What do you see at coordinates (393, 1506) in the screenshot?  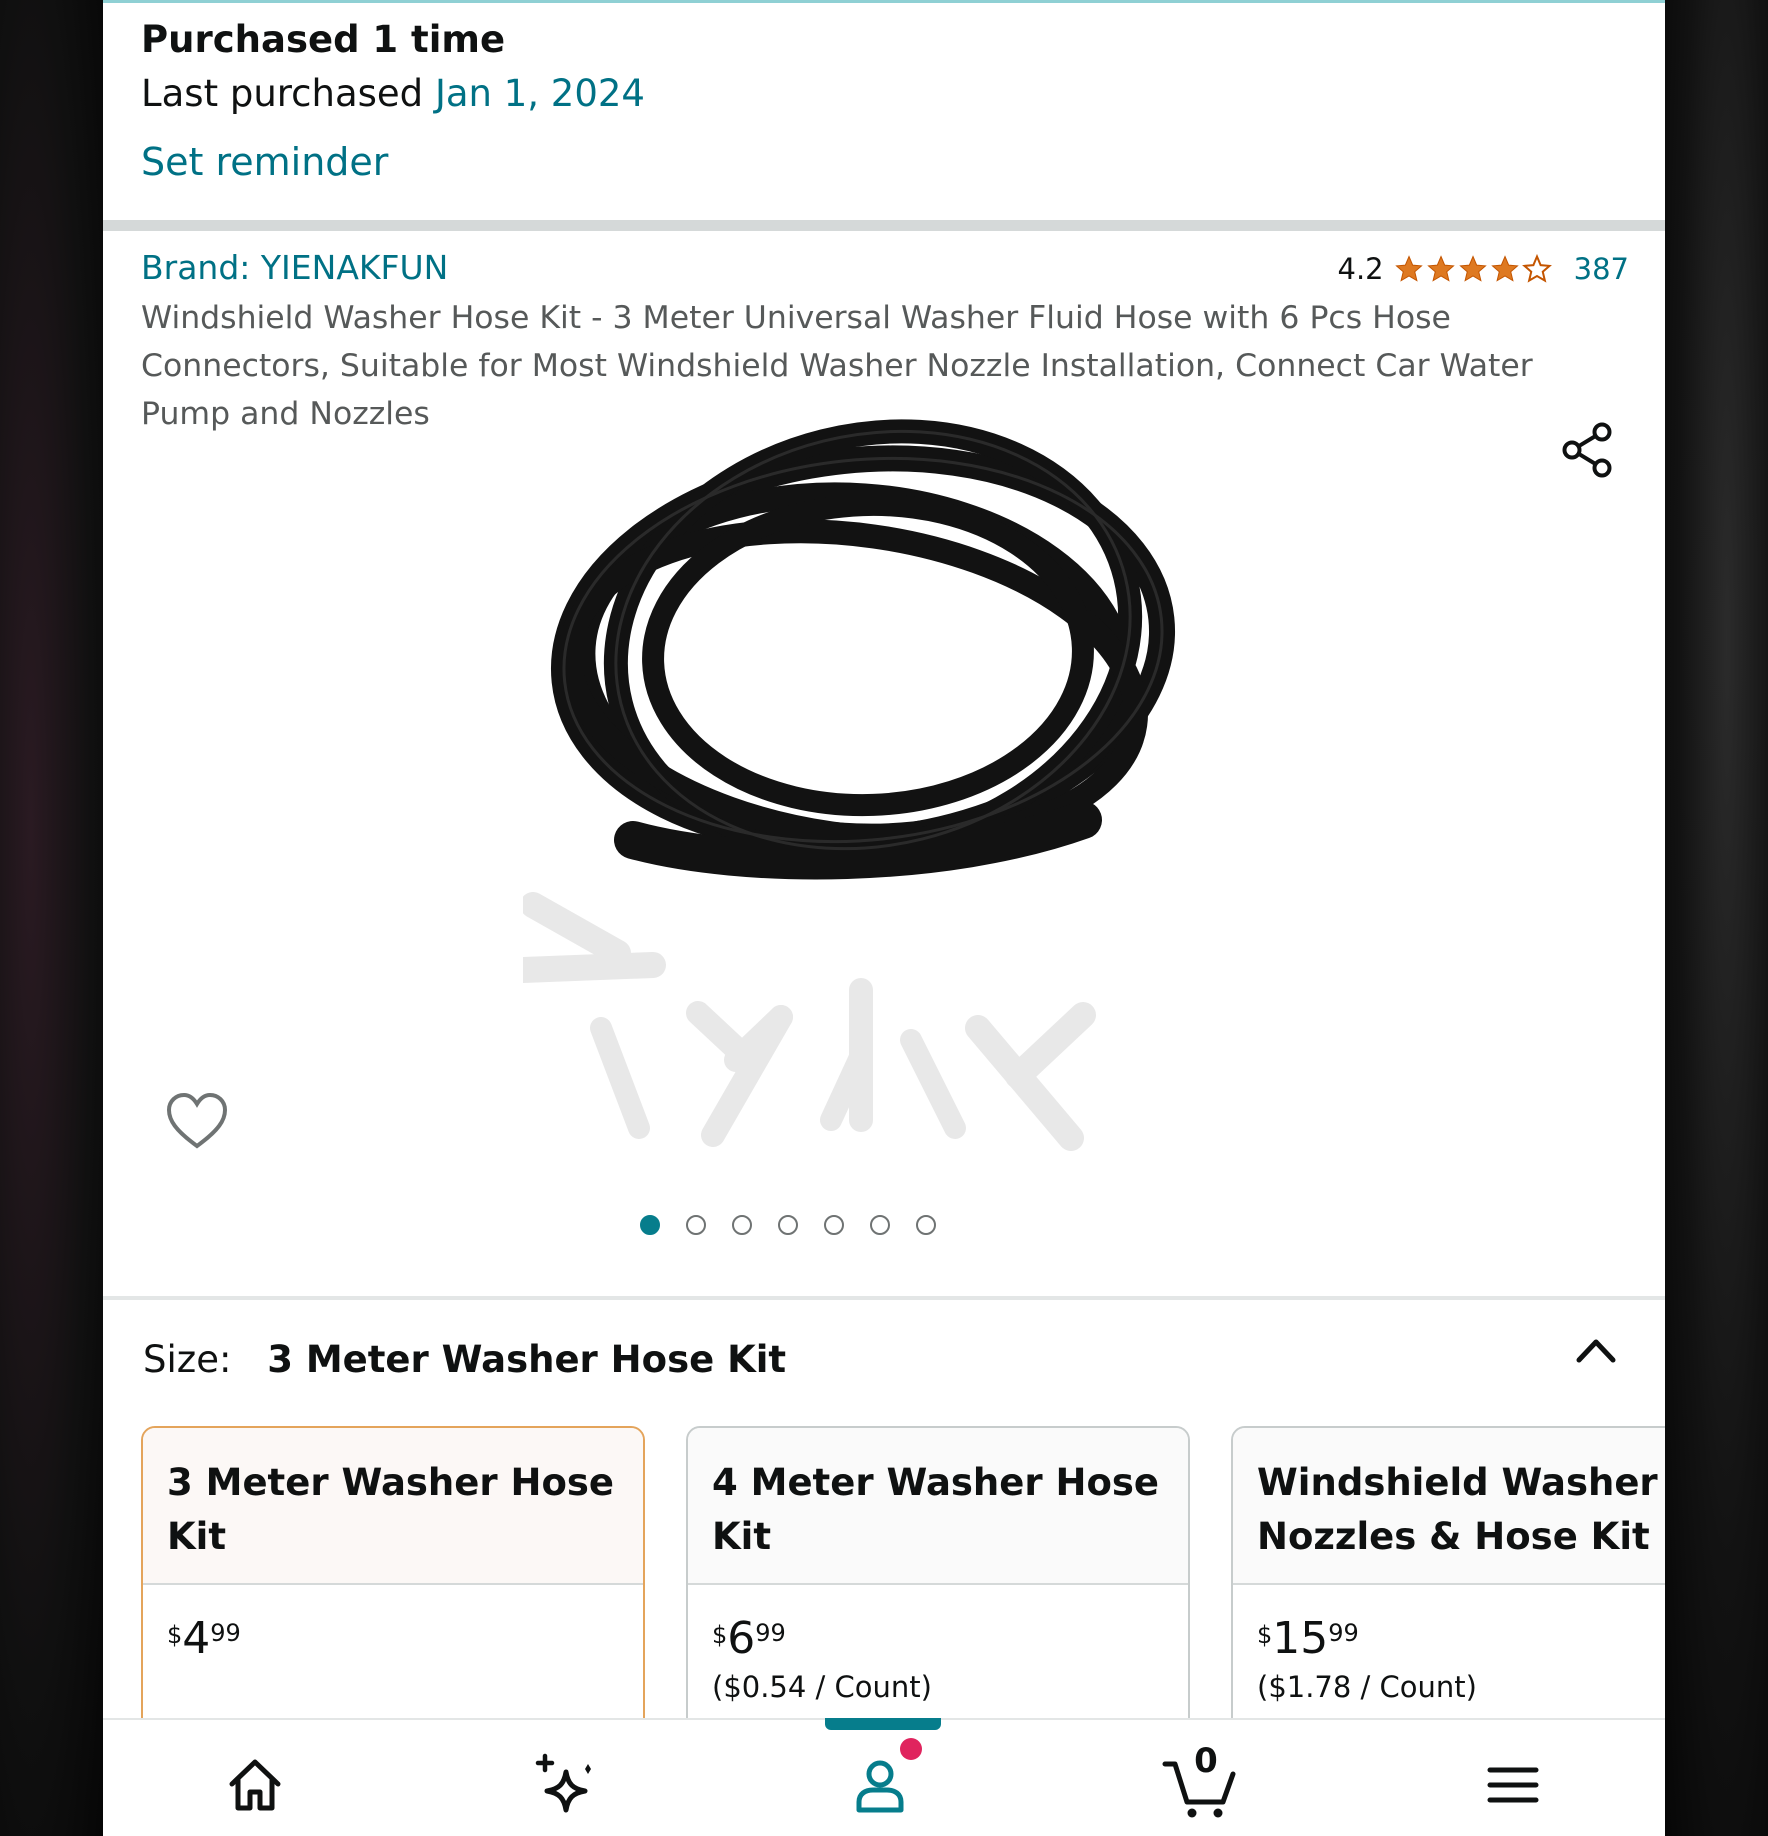 I see `size-option-name: 3 Meter Washer Hose Kit` at bounding box center [393, 1506].